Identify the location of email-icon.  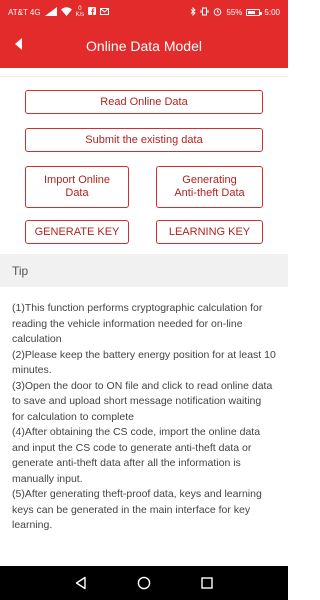
(105, 12).